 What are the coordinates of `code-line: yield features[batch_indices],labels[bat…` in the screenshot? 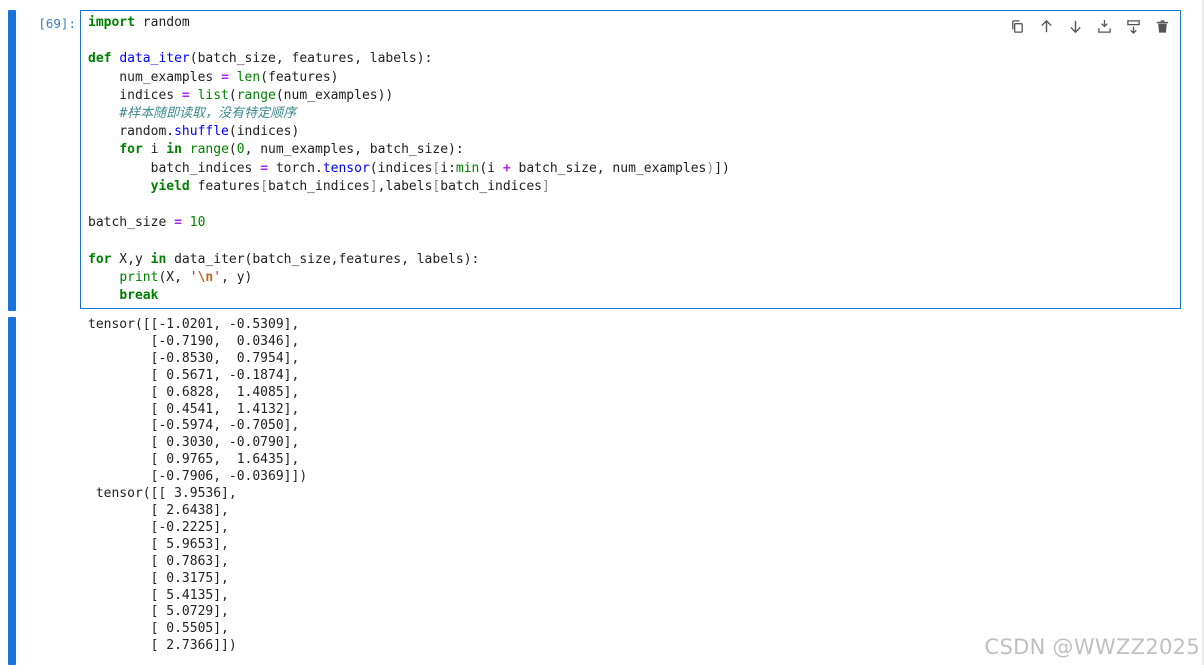 It's located at (350, 186).